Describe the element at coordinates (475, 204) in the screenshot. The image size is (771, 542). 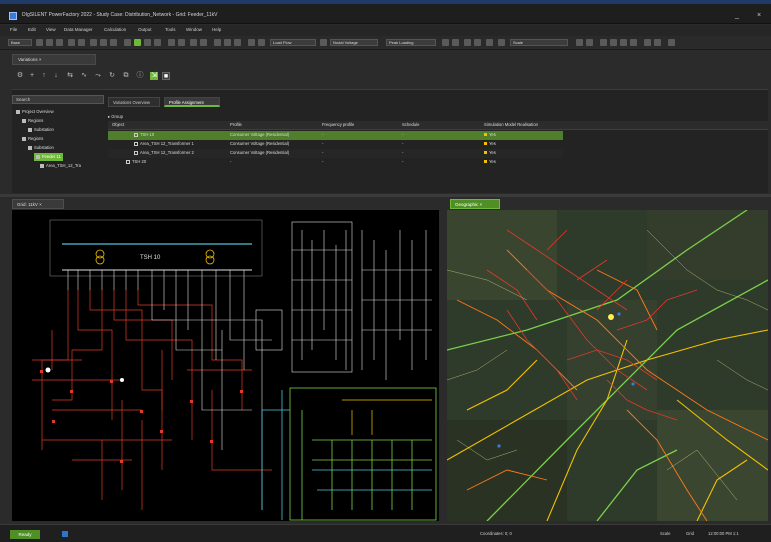
I see `geographic-tab: Geographic ×` at that location.